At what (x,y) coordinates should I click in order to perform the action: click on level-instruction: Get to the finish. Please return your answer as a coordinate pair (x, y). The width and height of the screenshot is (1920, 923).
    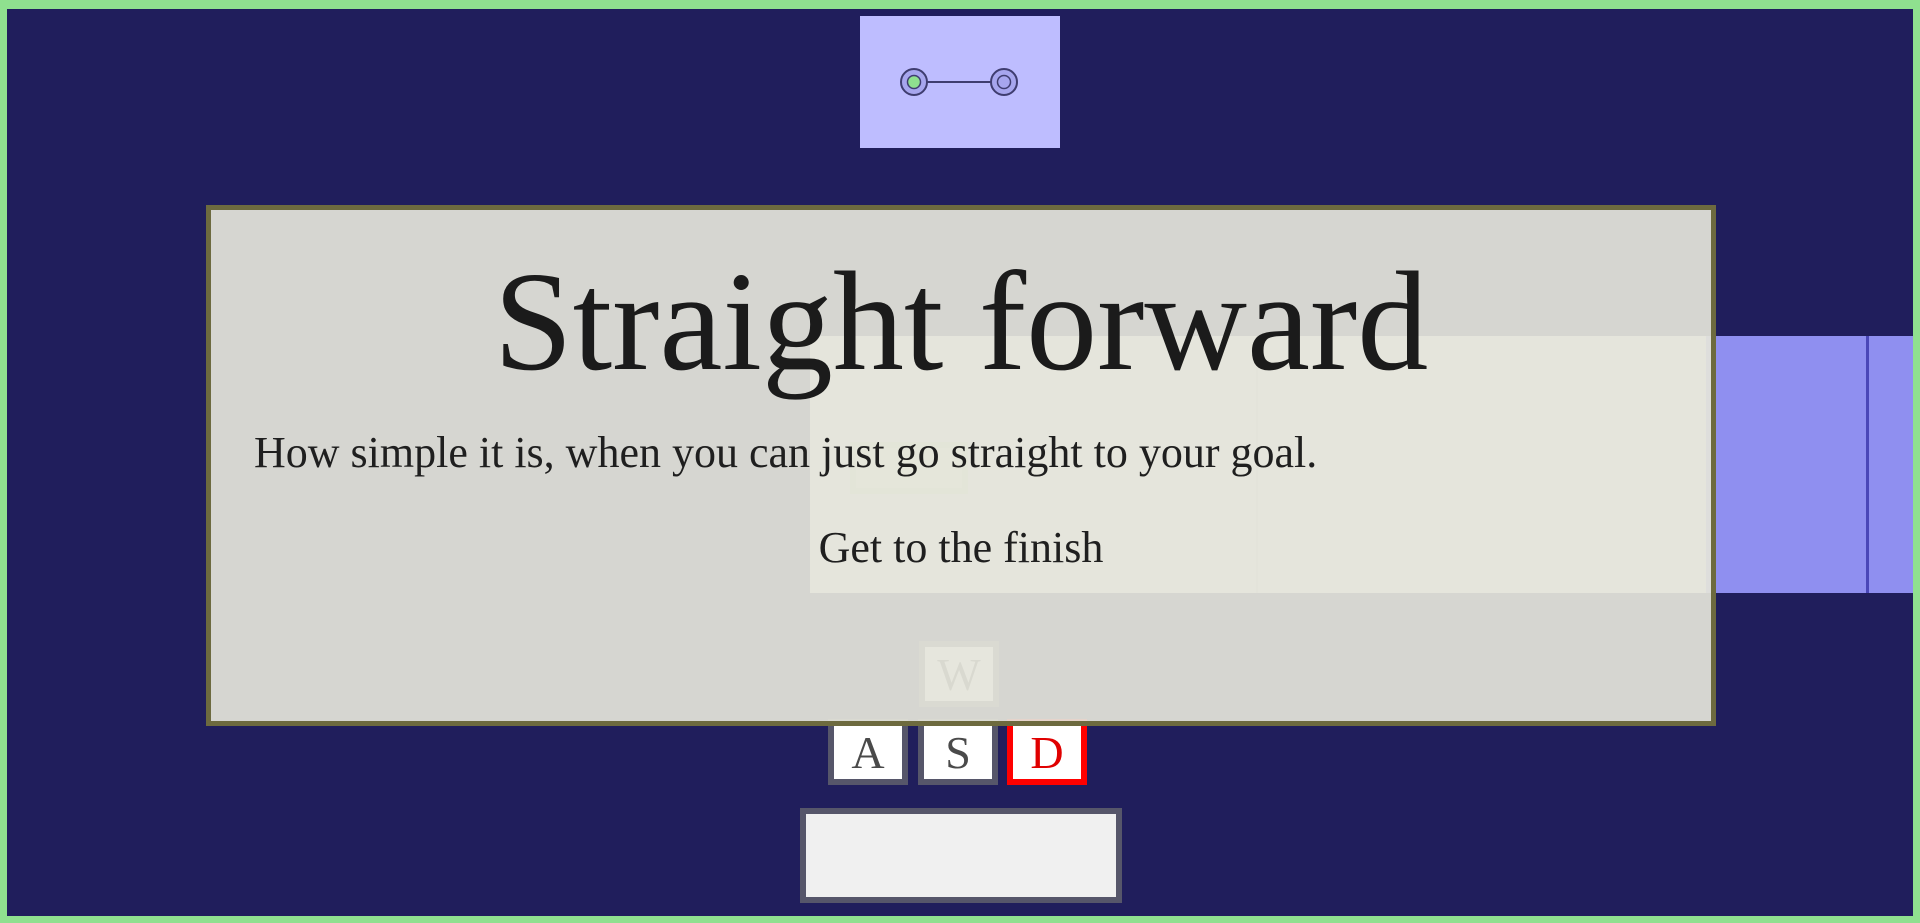
    Looking at the image, I should click on (961, 547).